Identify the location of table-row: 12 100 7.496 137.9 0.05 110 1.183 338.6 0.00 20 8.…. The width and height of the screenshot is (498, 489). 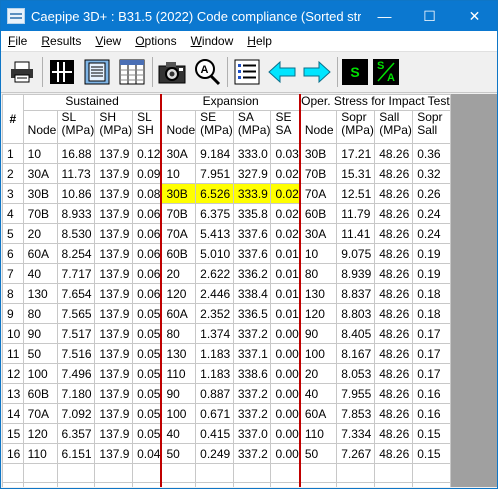
(226, 373).